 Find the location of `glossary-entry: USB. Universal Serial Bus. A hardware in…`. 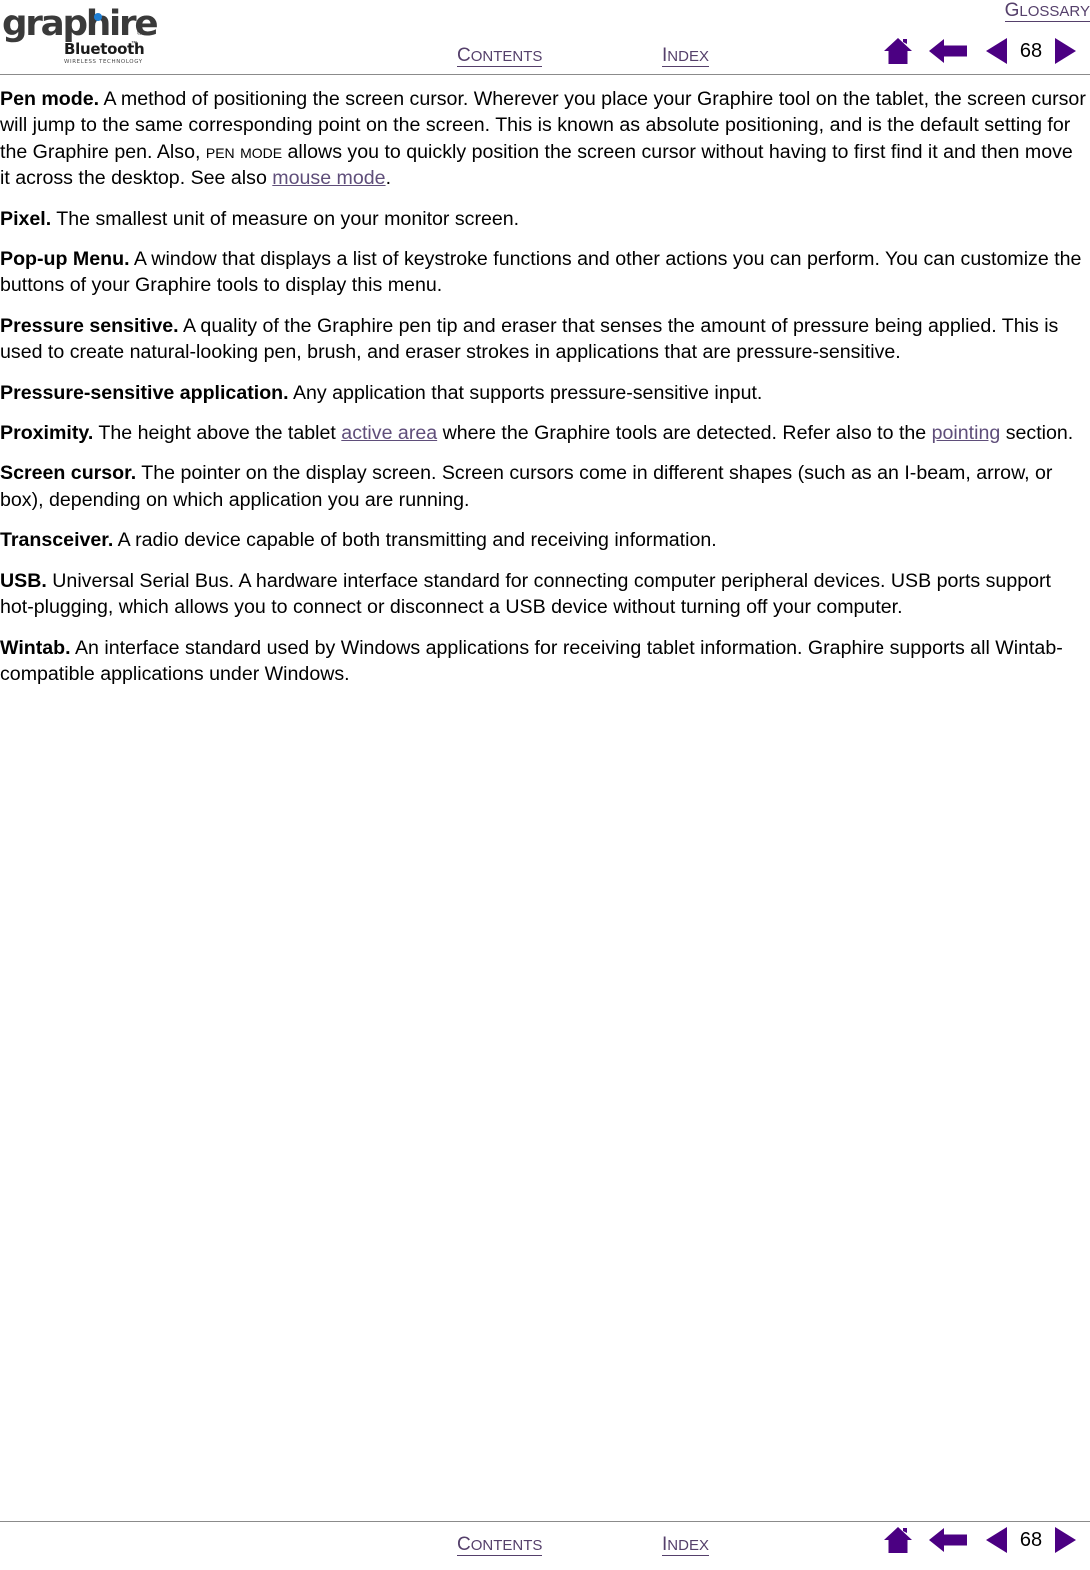

glossary-entry: USB. Universal Serial Bus. A hardware in… is located at coordinates (543, 594).